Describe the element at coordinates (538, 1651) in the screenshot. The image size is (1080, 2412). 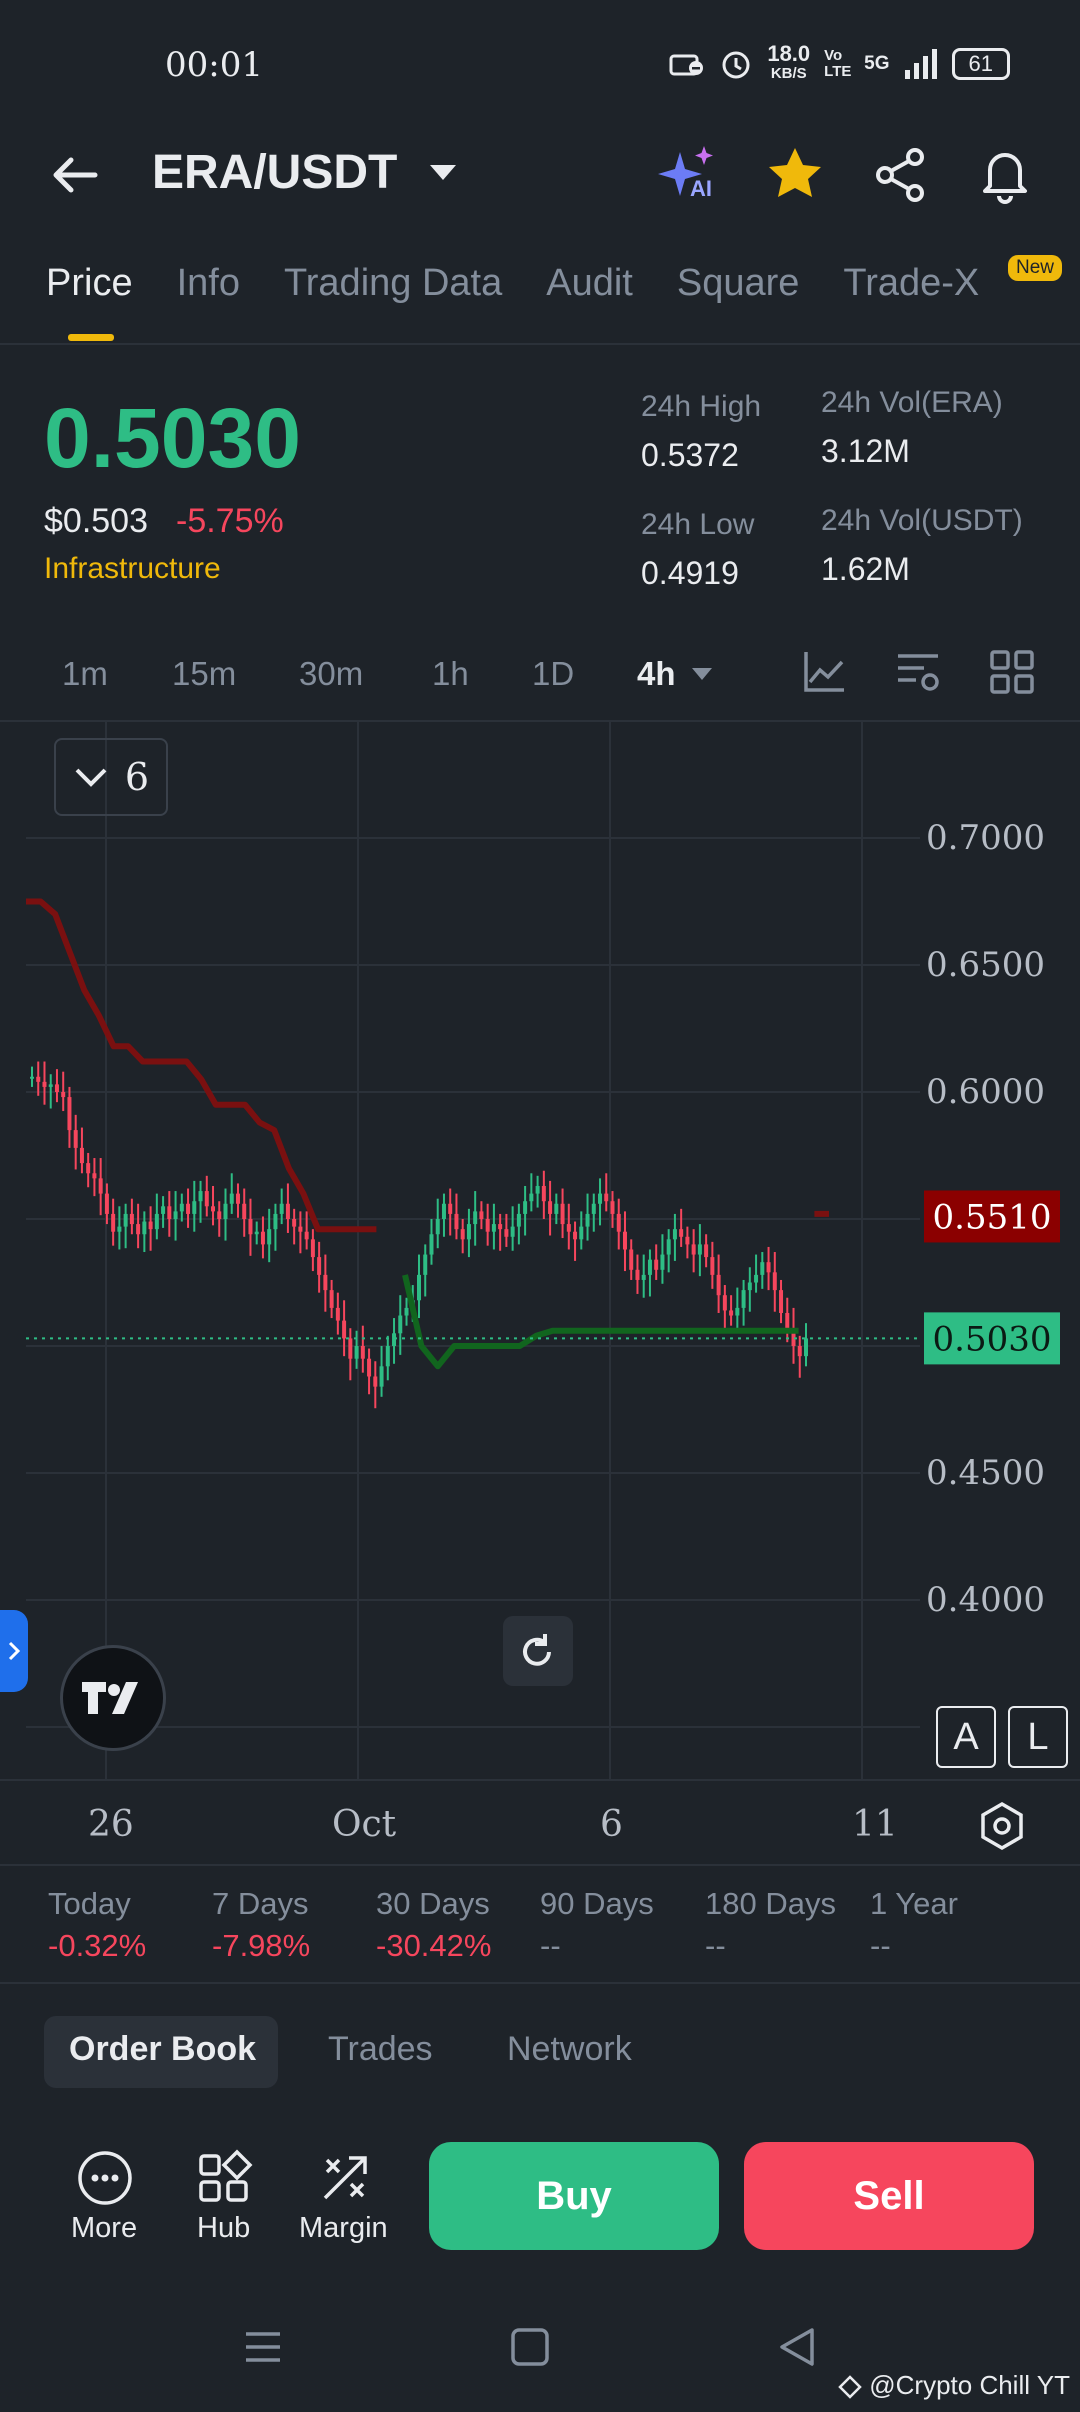
I see `reset-chart-button` at that location.